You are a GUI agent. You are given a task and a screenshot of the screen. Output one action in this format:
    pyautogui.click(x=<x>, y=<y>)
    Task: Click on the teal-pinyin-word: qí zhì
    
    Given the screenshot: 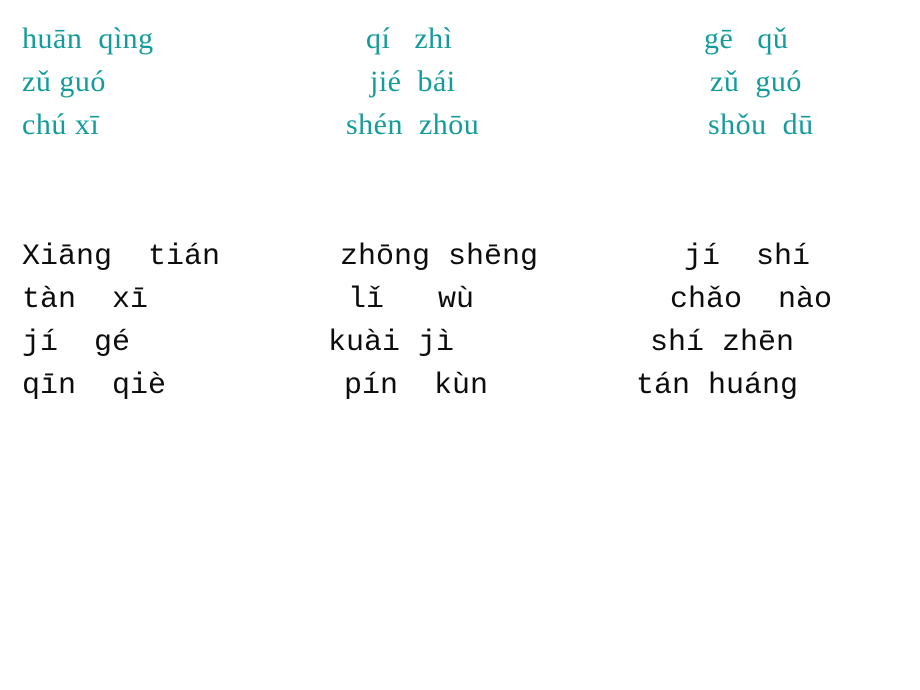 What is the action you would take?
    pyautogui.click(x=409, y=38)
    